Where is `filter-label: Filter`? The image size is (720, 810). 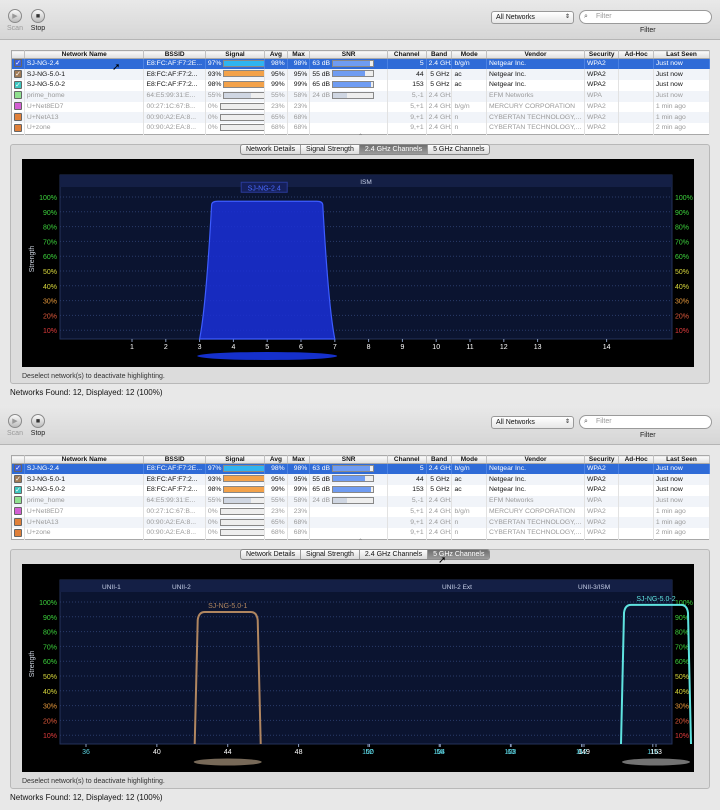 filter-label: Filter is located at coordinates (648, 30).